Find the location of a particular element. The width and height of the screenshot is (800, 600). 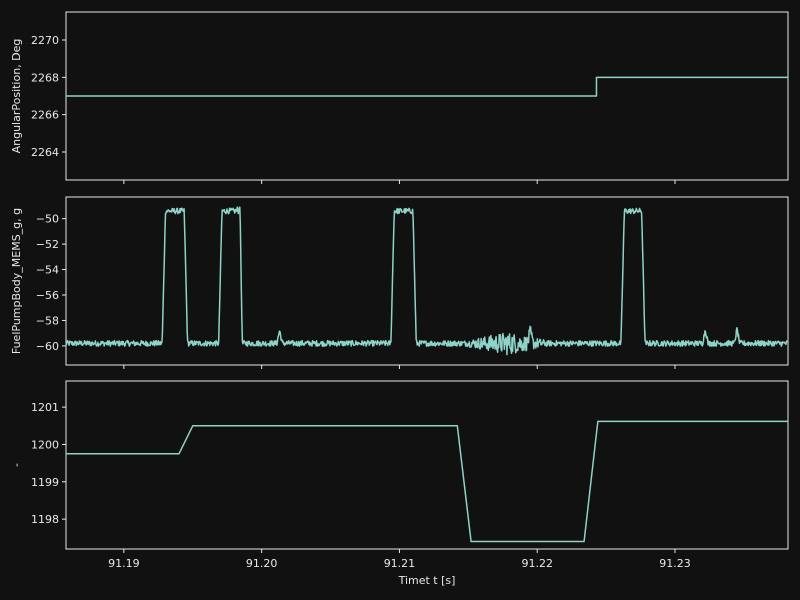

y-axis-label: FuelPumpBody_MEMS_g, g is located at coordinates (16, 281).